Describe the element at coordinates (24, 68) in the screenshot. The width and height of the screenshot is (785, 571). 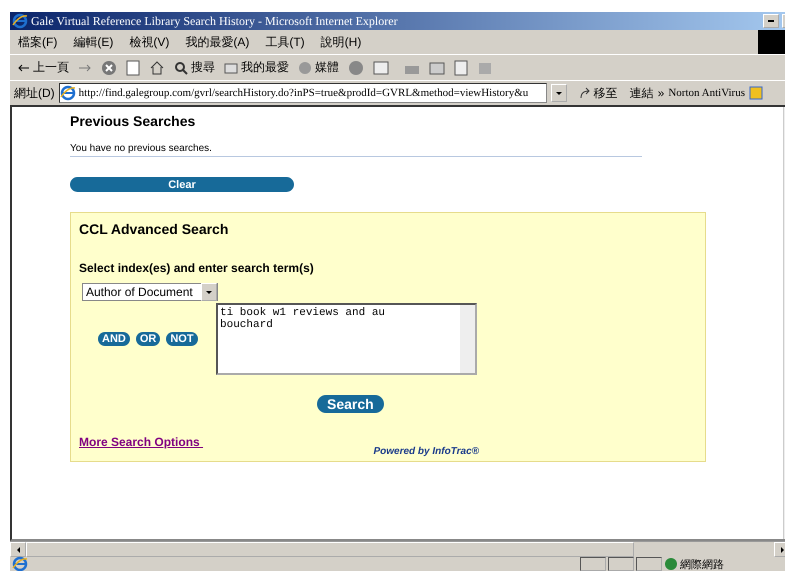
I see `back-arrow-icon` at that location.